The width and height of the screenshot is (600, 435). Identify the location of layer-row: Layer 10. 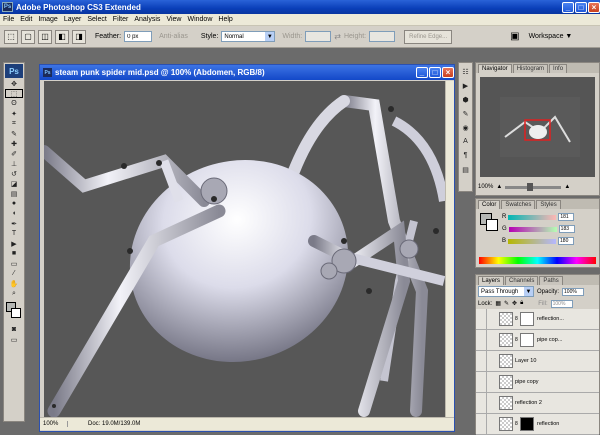
(537, 361).